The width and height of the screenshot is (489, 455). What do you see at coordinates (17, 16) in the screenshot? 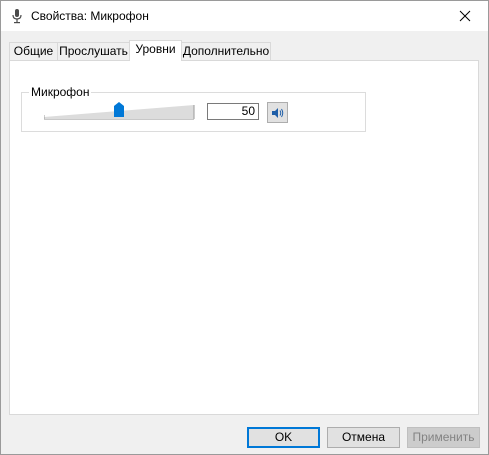
I see `microphone-icon` at bounding box center [17, 16].